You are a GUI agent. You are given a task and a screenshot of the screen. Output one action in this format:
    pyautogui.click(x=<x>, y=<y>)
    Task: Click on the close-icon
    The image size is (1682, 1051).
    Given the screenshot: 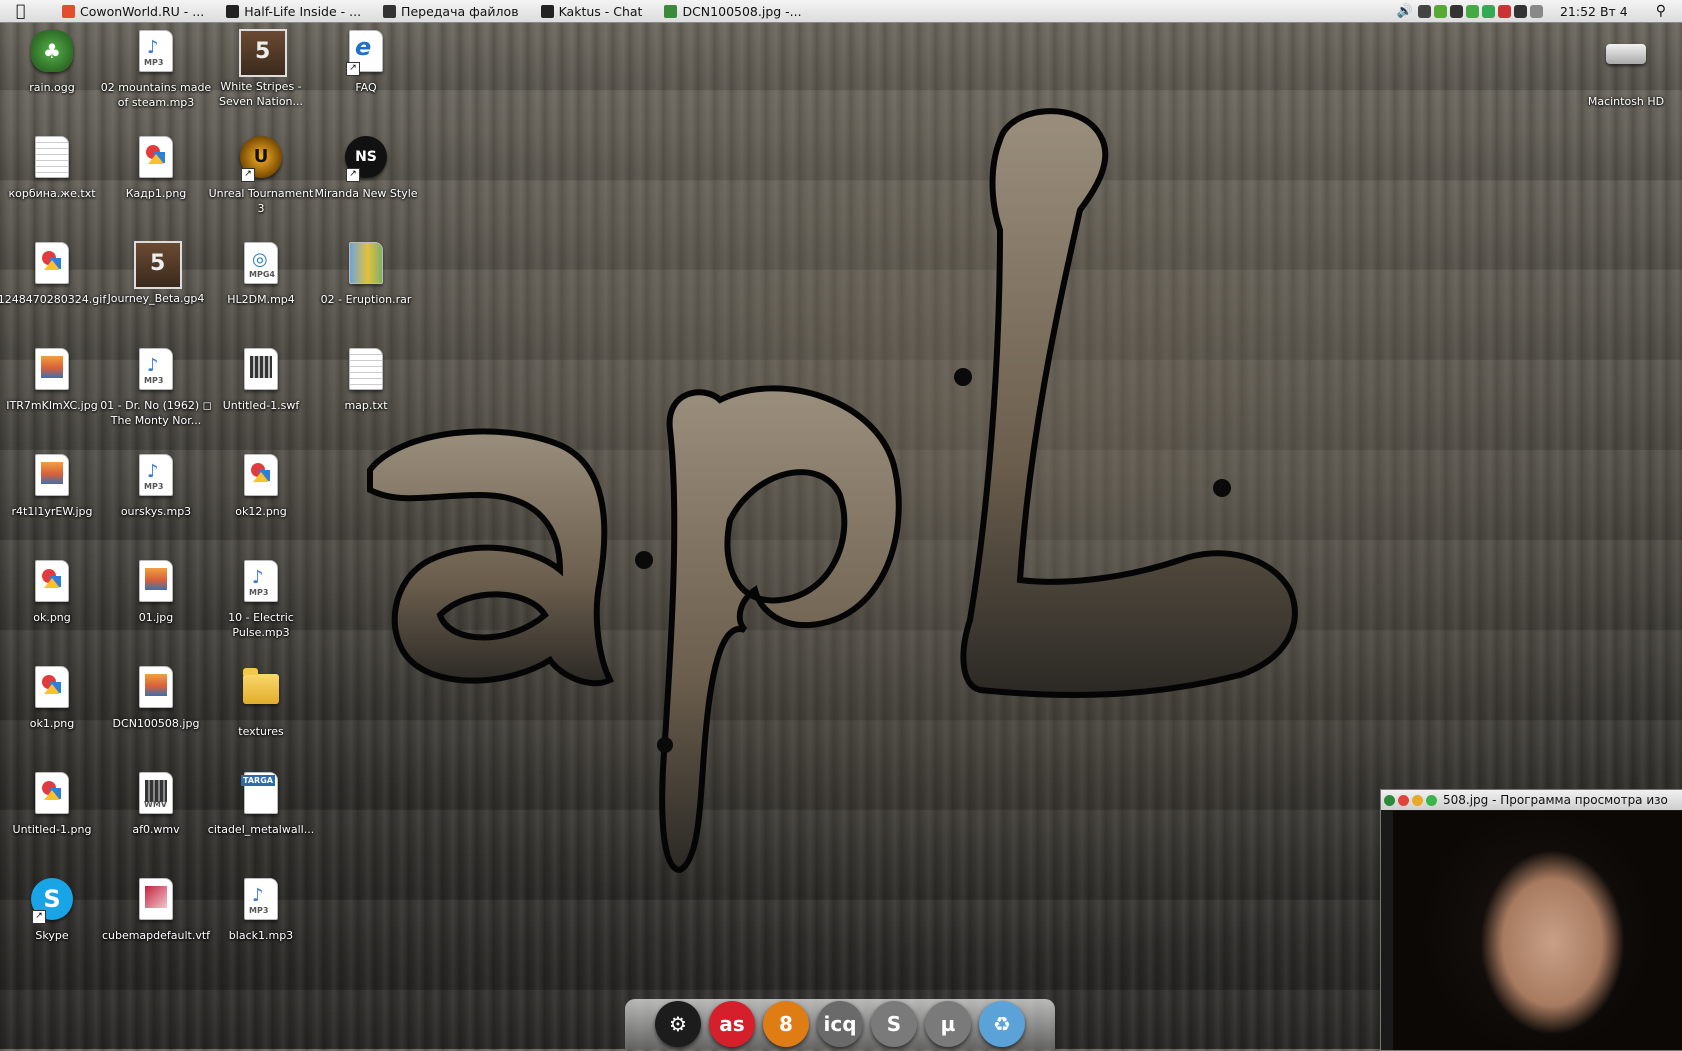 What is the action you would take?
    pyautogui.click(x=1403, y=800)
    